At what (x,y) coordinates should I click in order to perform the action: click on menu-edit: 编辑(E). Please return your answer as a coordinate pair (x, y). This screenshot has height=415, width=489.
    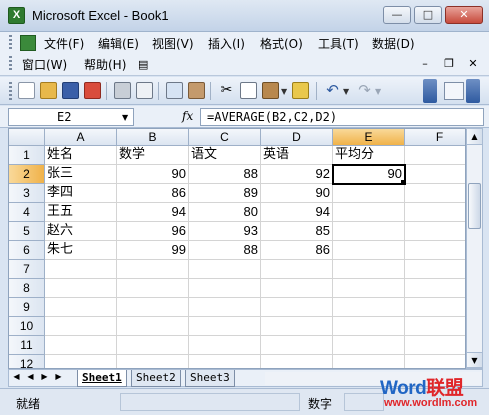
    Looking at the image, I should click on (118, 44).